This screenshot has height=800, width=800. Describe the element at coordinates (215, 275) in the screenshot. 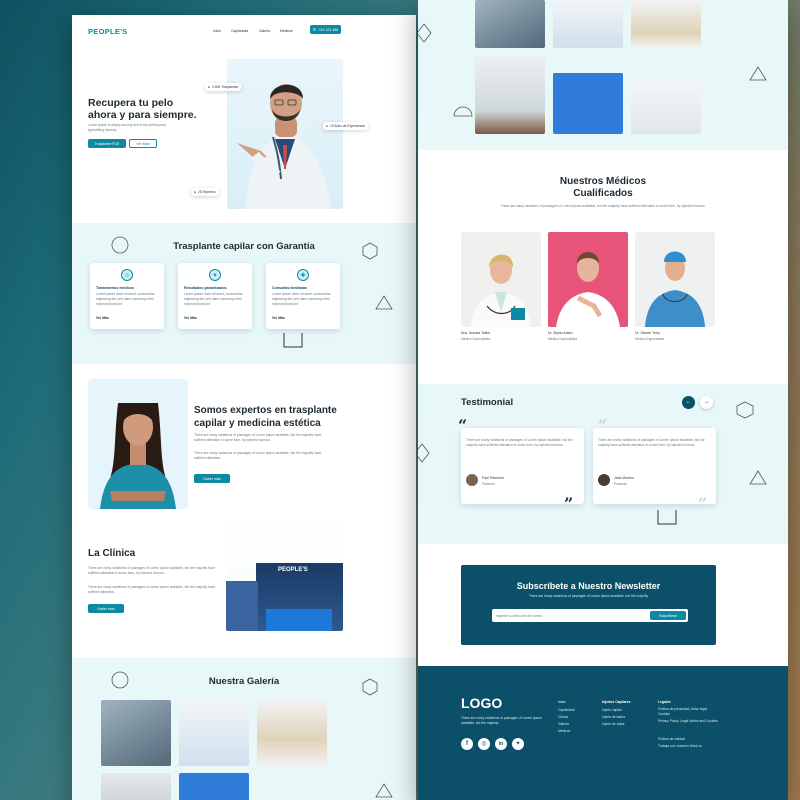

I see `award-icon: ✦` at that location.